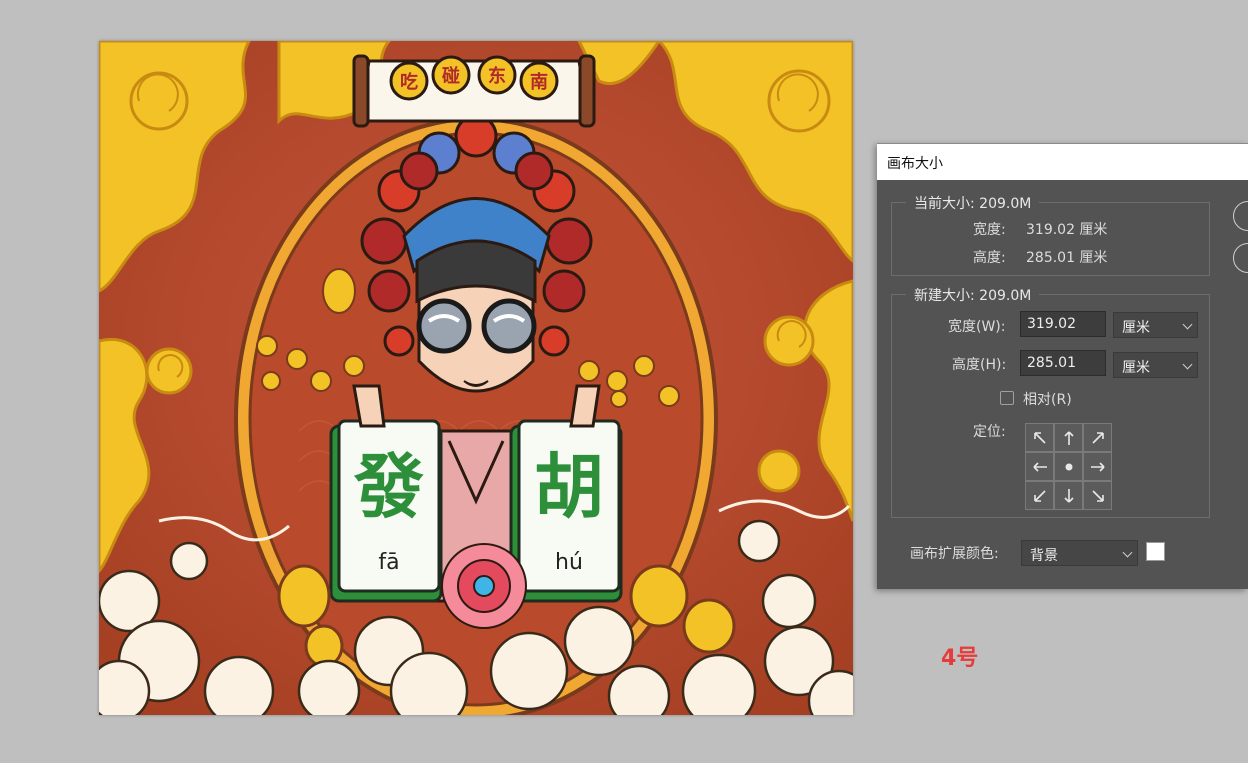 Image resolution: width=1248 pixels, height=763 pixels. Describe the element at coordinates (1155, 325) in the screenshot. I see `new-width-unit-select: 厘米` at that location.